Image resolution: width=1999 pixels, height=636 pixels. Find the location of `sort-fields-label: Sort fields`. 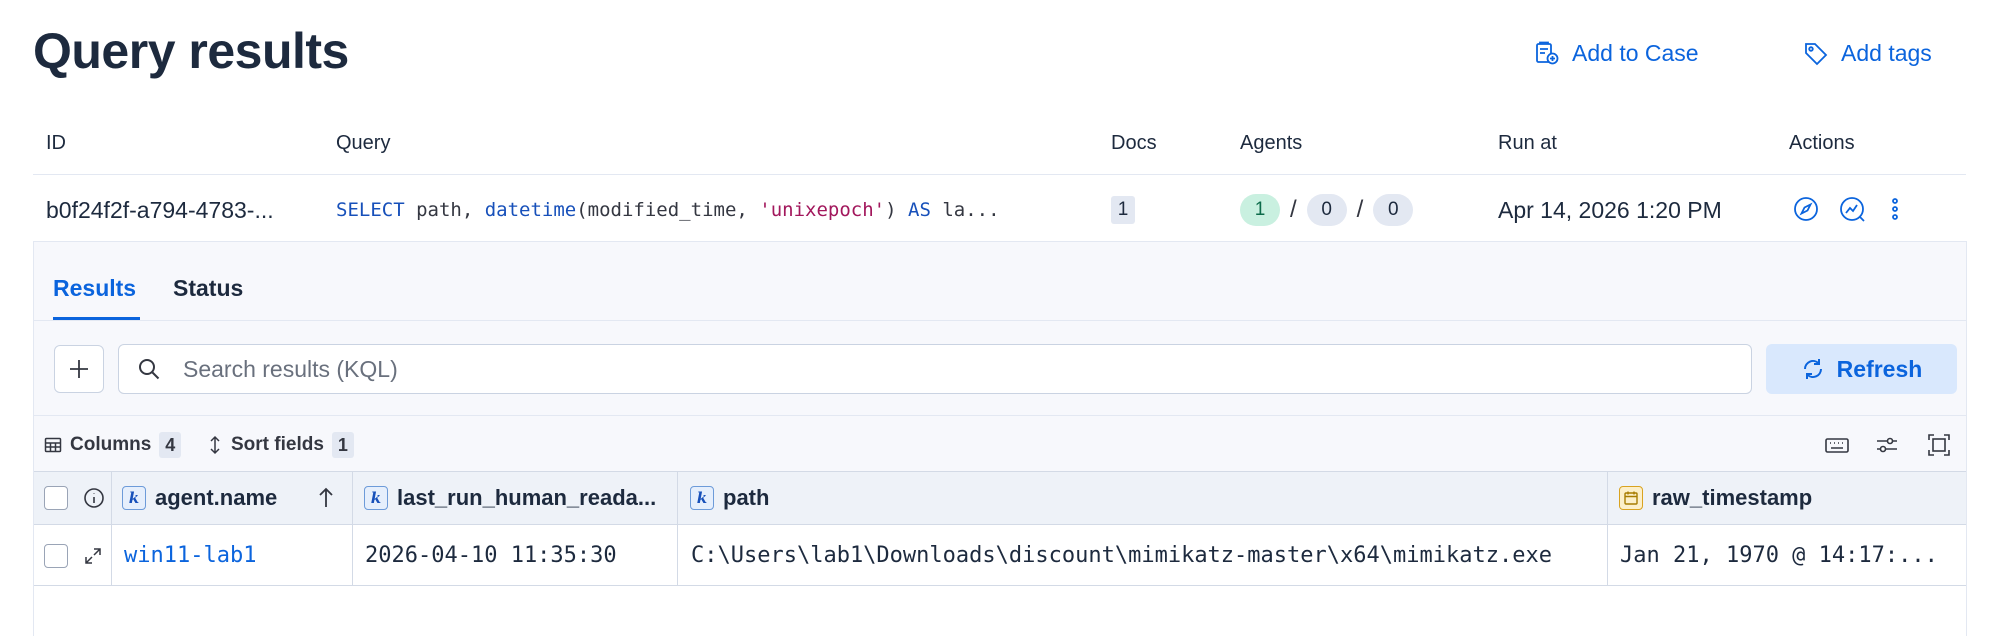

sort-fields-label: Sort fields is located at coordinates (277, 444).